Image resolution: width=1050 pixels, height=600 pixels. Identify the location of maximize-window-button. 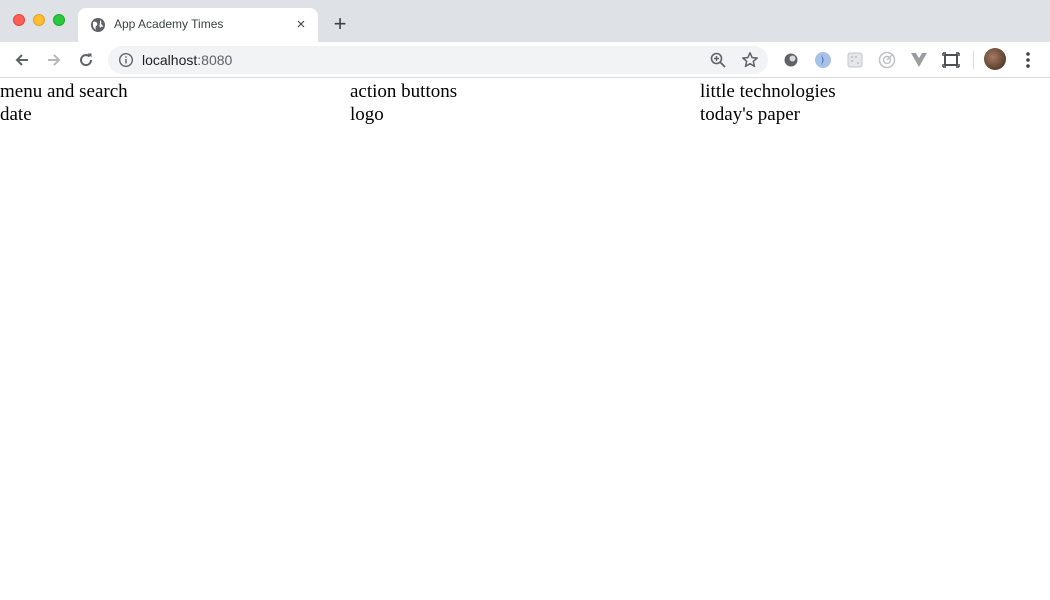
(59, 20).